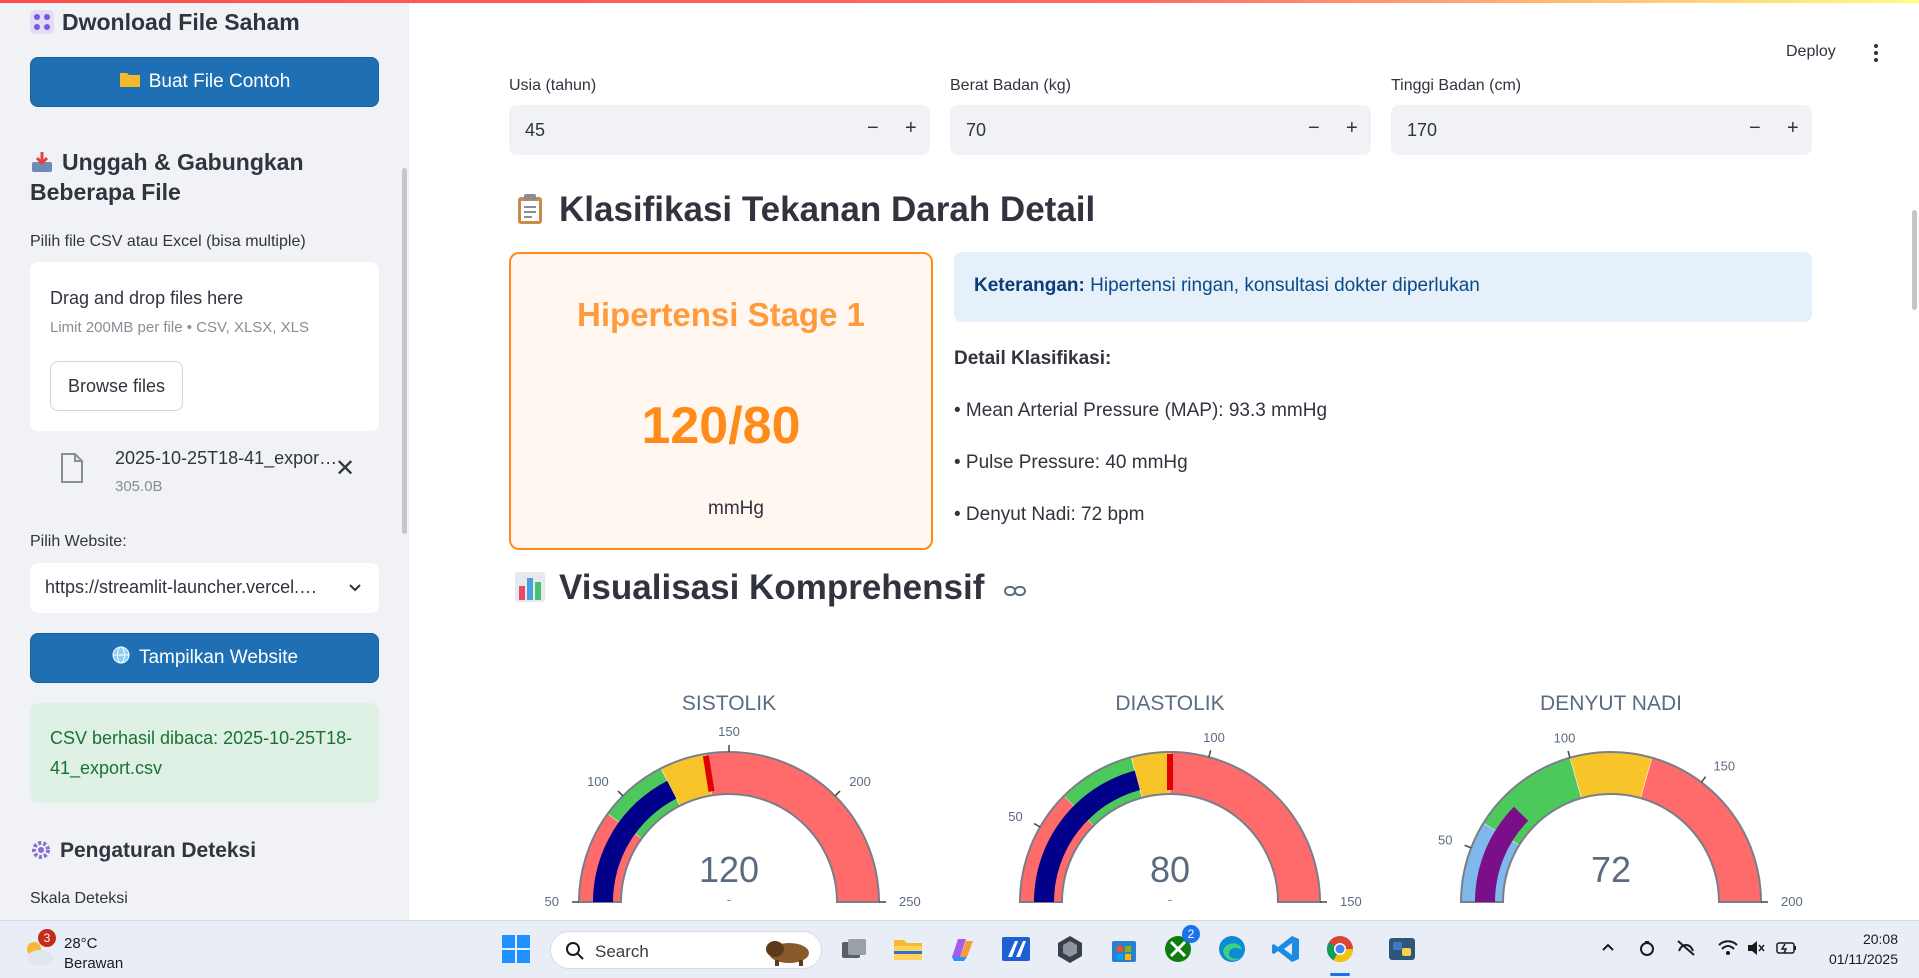 Image resolution: width=1919 pixels, height=978 pixels. I want to click on weight-value: 70, so click(976, 130).